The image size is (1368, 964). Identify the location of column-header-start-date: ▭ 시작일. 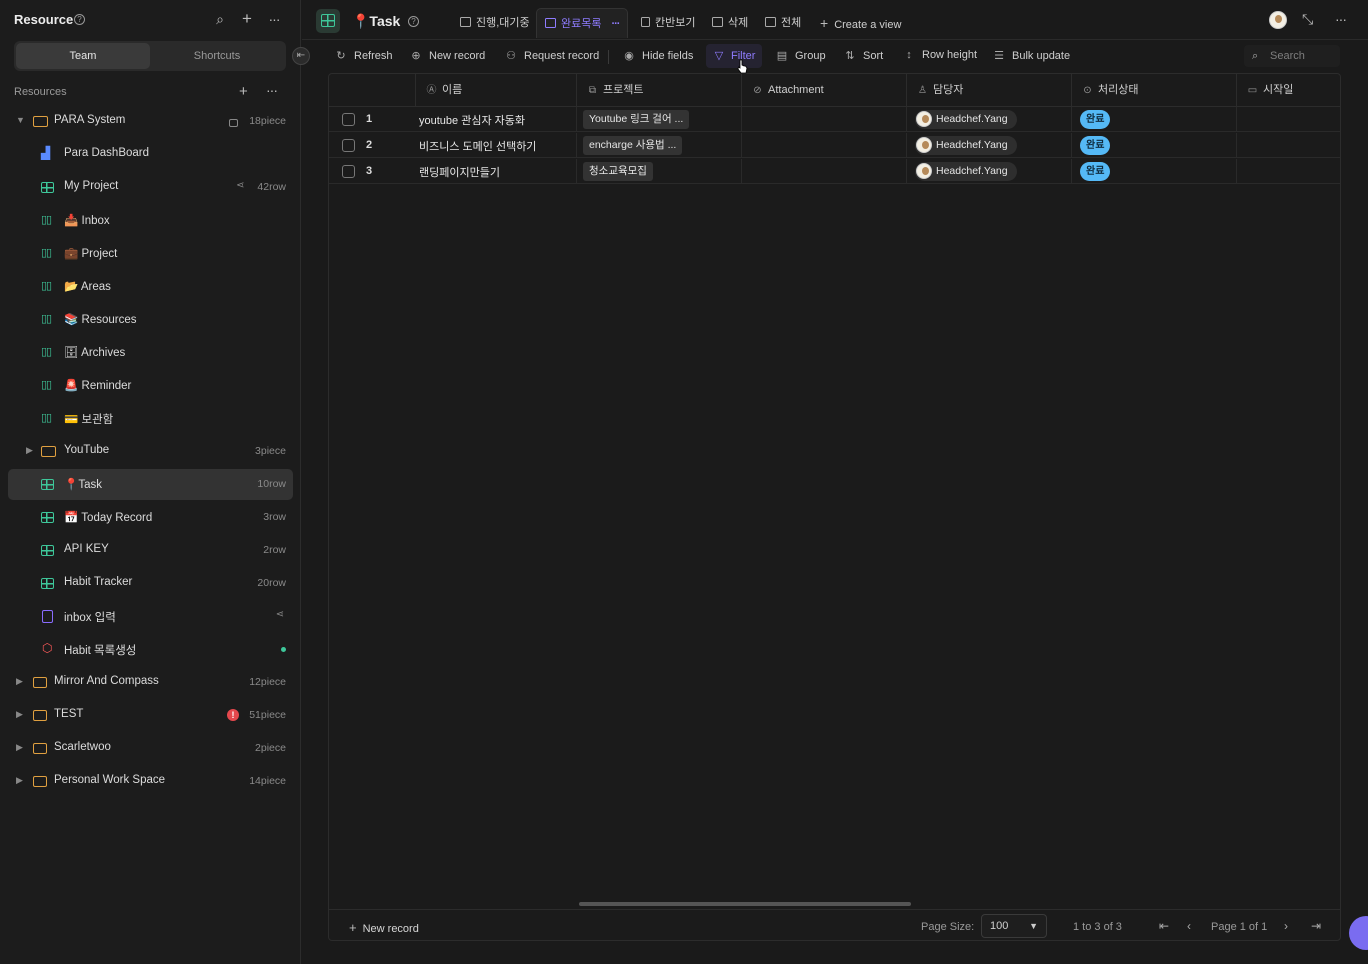
(1288, 90).